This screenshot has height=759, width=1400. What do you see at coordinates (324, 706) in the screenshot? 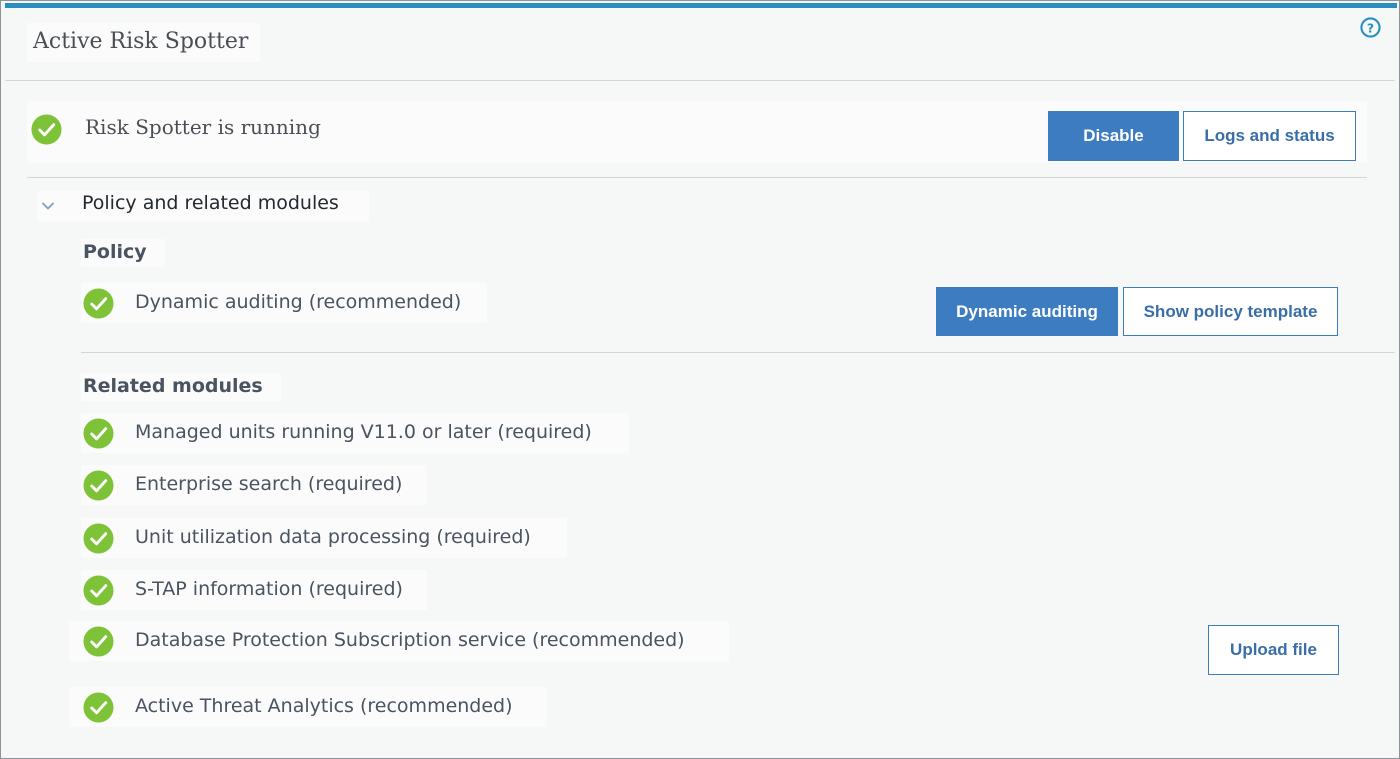
I see `module-label: Active Threat Analytics (recommended)` at bounding box center [324, 706].